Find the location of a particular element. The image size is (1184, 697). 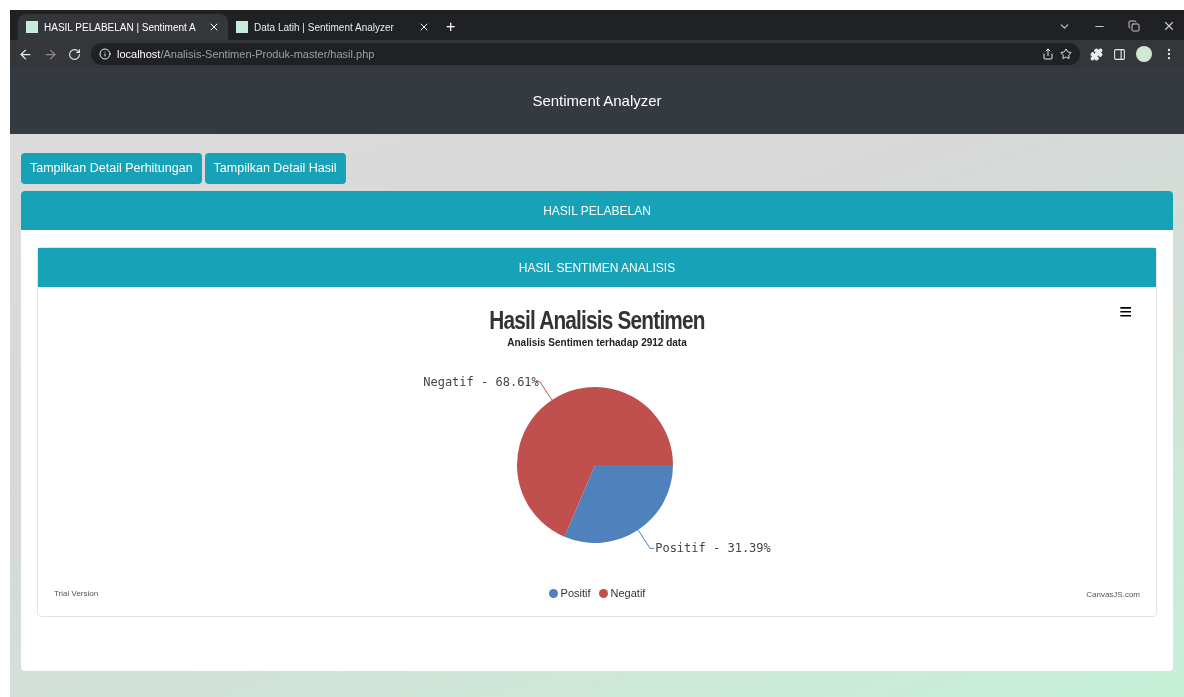

leader-line is located at coordinates (646, 539).